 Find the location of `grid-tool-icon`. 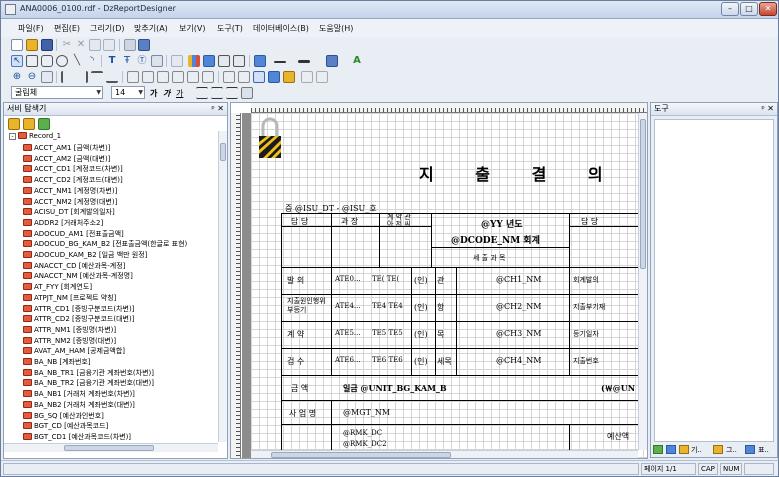

grid-tool-icon is located at coordinates (239, 61).